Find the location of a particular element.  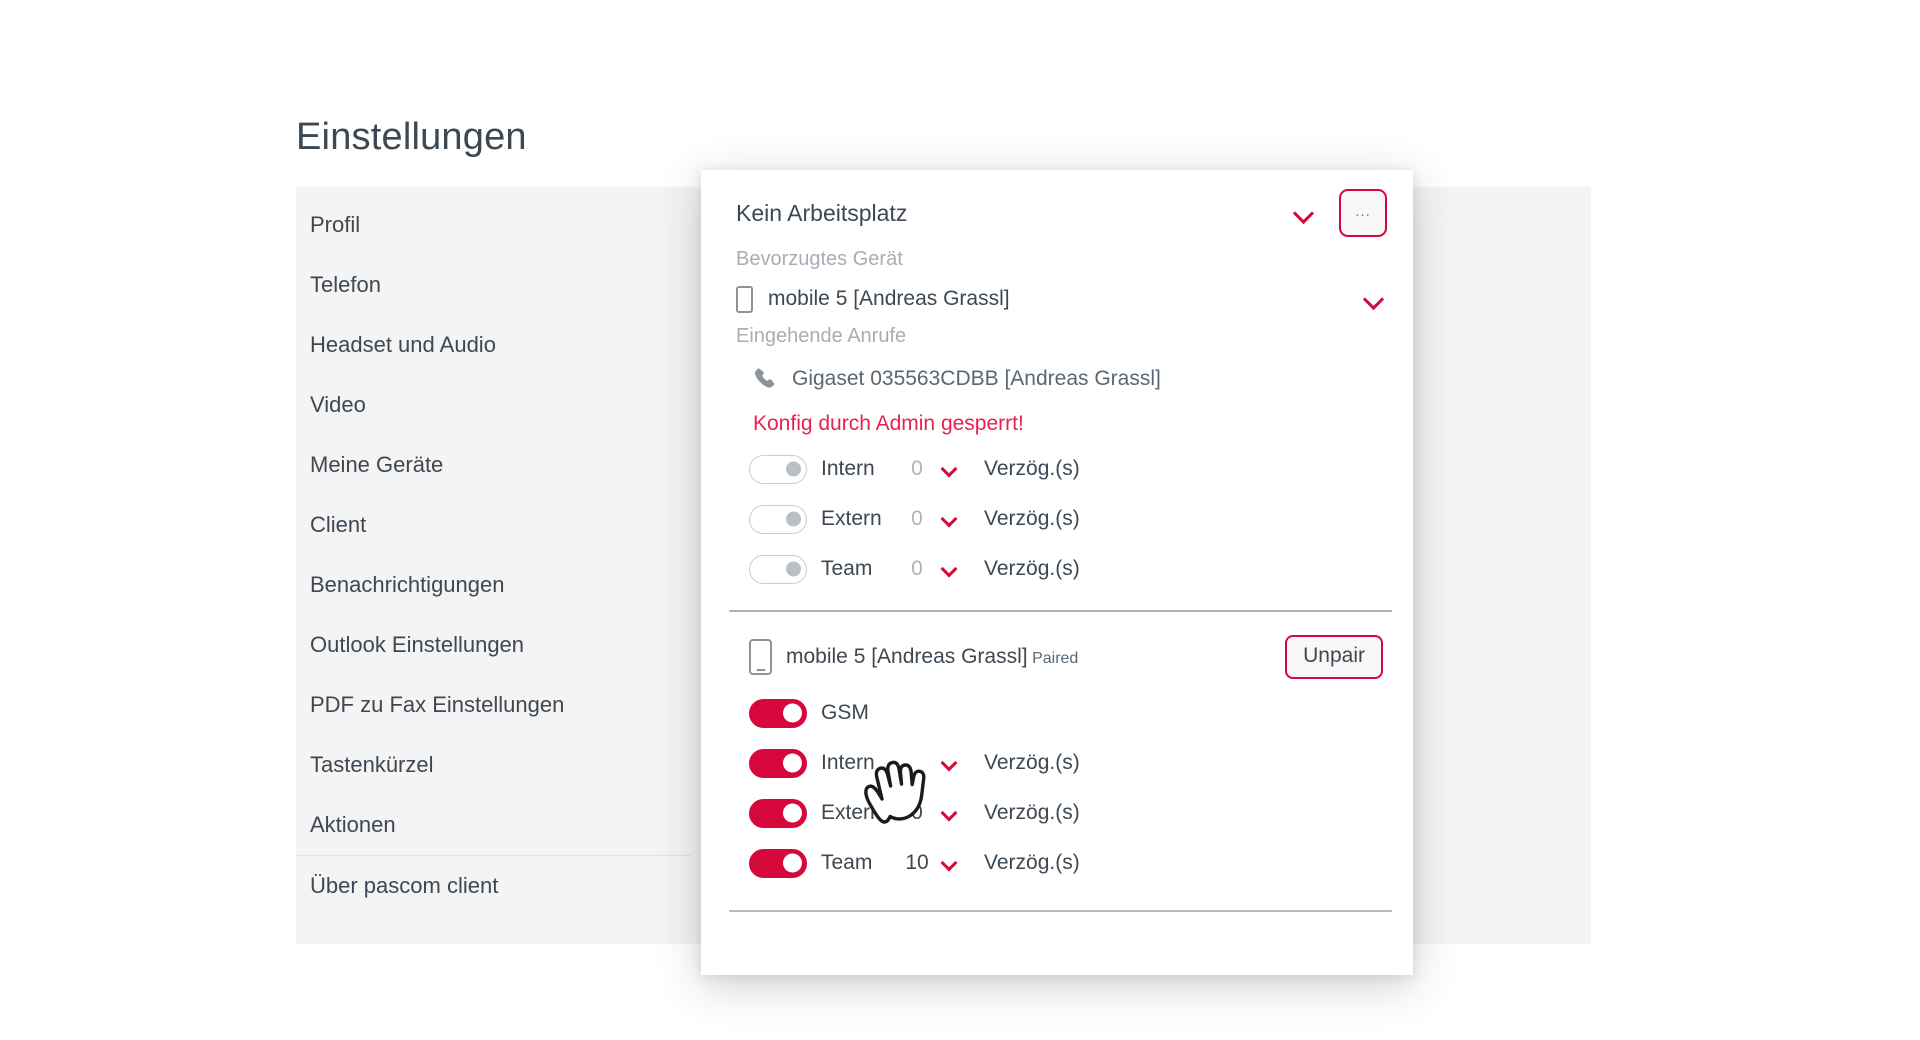

incoming-device-row: Gigaset 035563CDBB [Andreas Grassl] is located at coordinates (1057, 379).